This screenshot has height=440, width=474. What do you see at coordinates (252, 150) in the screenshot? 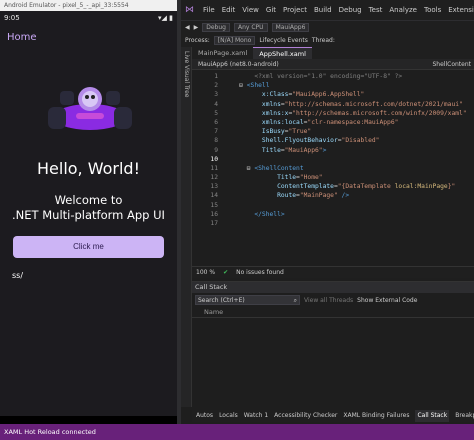
I see `code-token: Title` at bounding box center [252, 150].